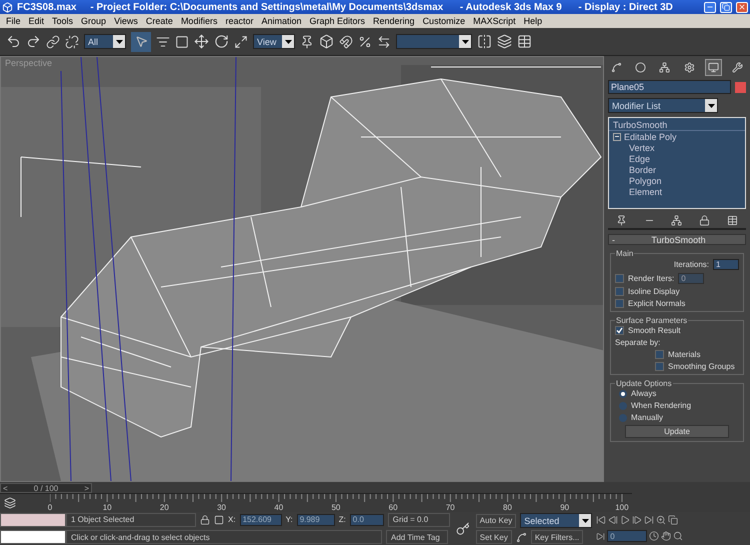 The height and width of the screenshot is (545, 750). I want to click on sub-object-item: Element, so click(677, 191).